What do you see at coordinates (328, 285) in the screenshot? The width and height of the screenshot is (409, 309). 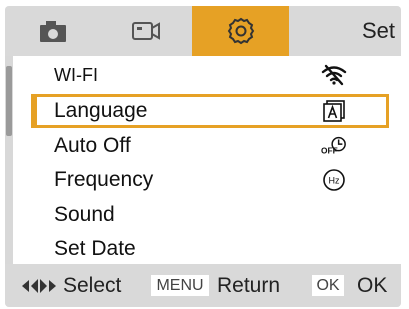 I see `ok-key-badge: OK` at bounding box center [328, 285].